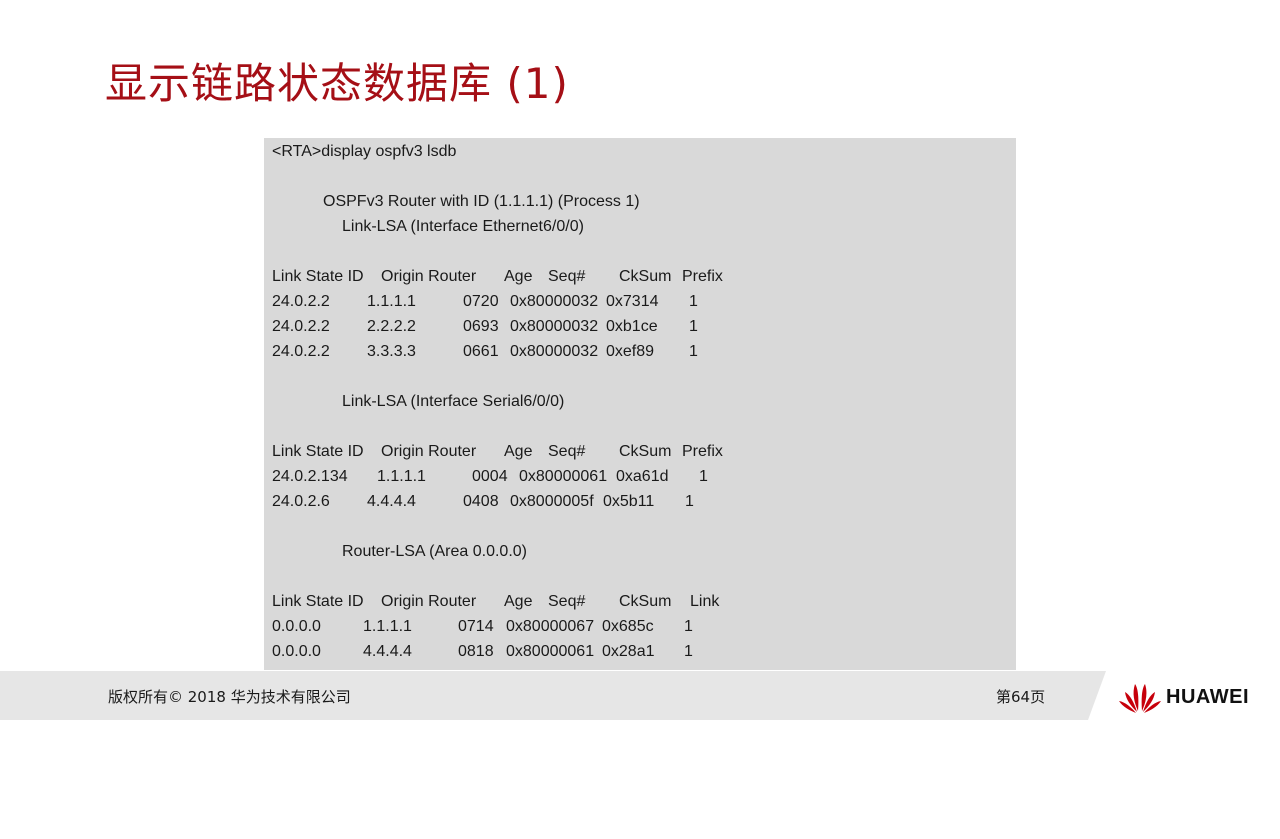 The width and height of the screenshot is (1280, 839). What do you see at coordinates (628, 651) in the screenshot?
I see `cell-cksum: 0x28a1` at bounding box center [628, 651].